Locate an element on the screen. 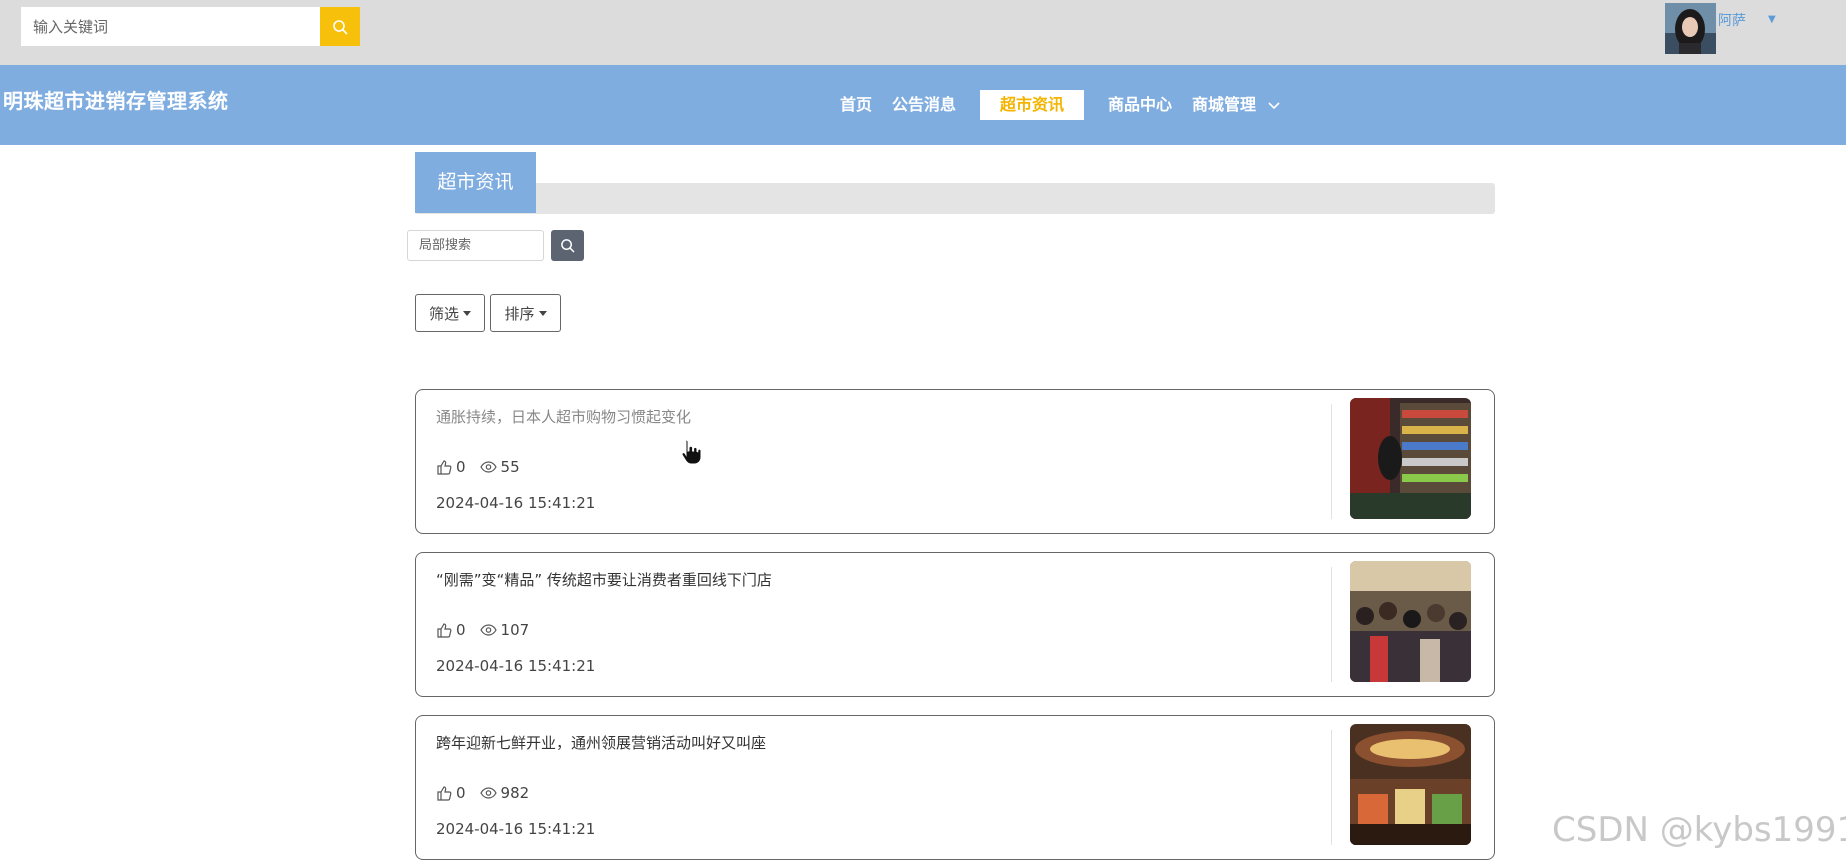 This screenshot has width=1846, height=865. nav-item-mall-management: 商城管理 is located at coordinates (1236, 105).